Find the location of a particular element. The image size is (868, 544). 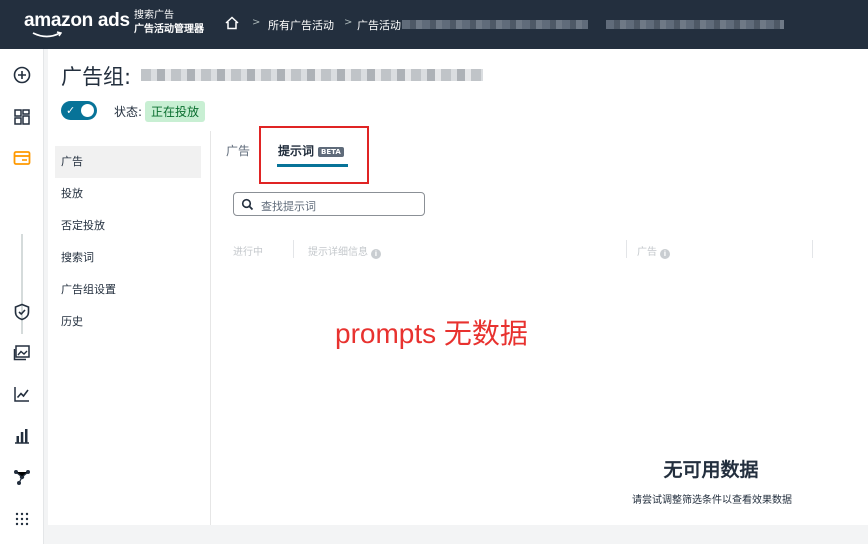

home-icon is located at coordinates (232, 23).